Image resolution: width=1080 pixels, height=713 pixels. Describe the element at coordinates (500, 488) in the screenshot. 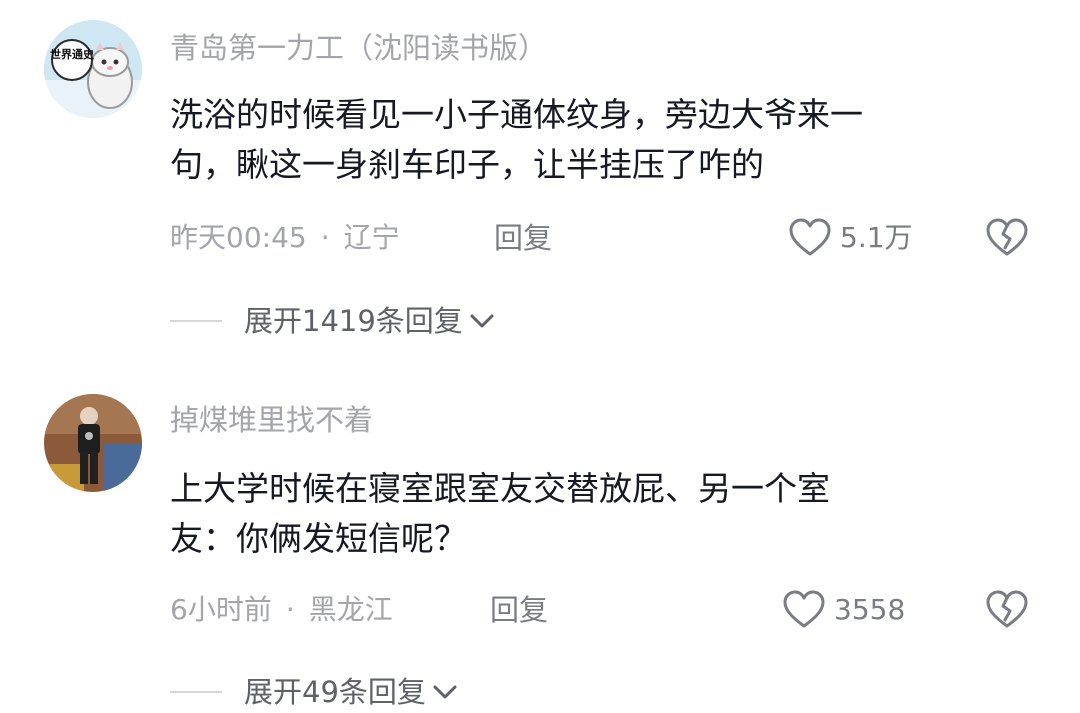

I see `comment-line: 上大学时候在寝室跟室友交替放屁、另一个室` at that location.